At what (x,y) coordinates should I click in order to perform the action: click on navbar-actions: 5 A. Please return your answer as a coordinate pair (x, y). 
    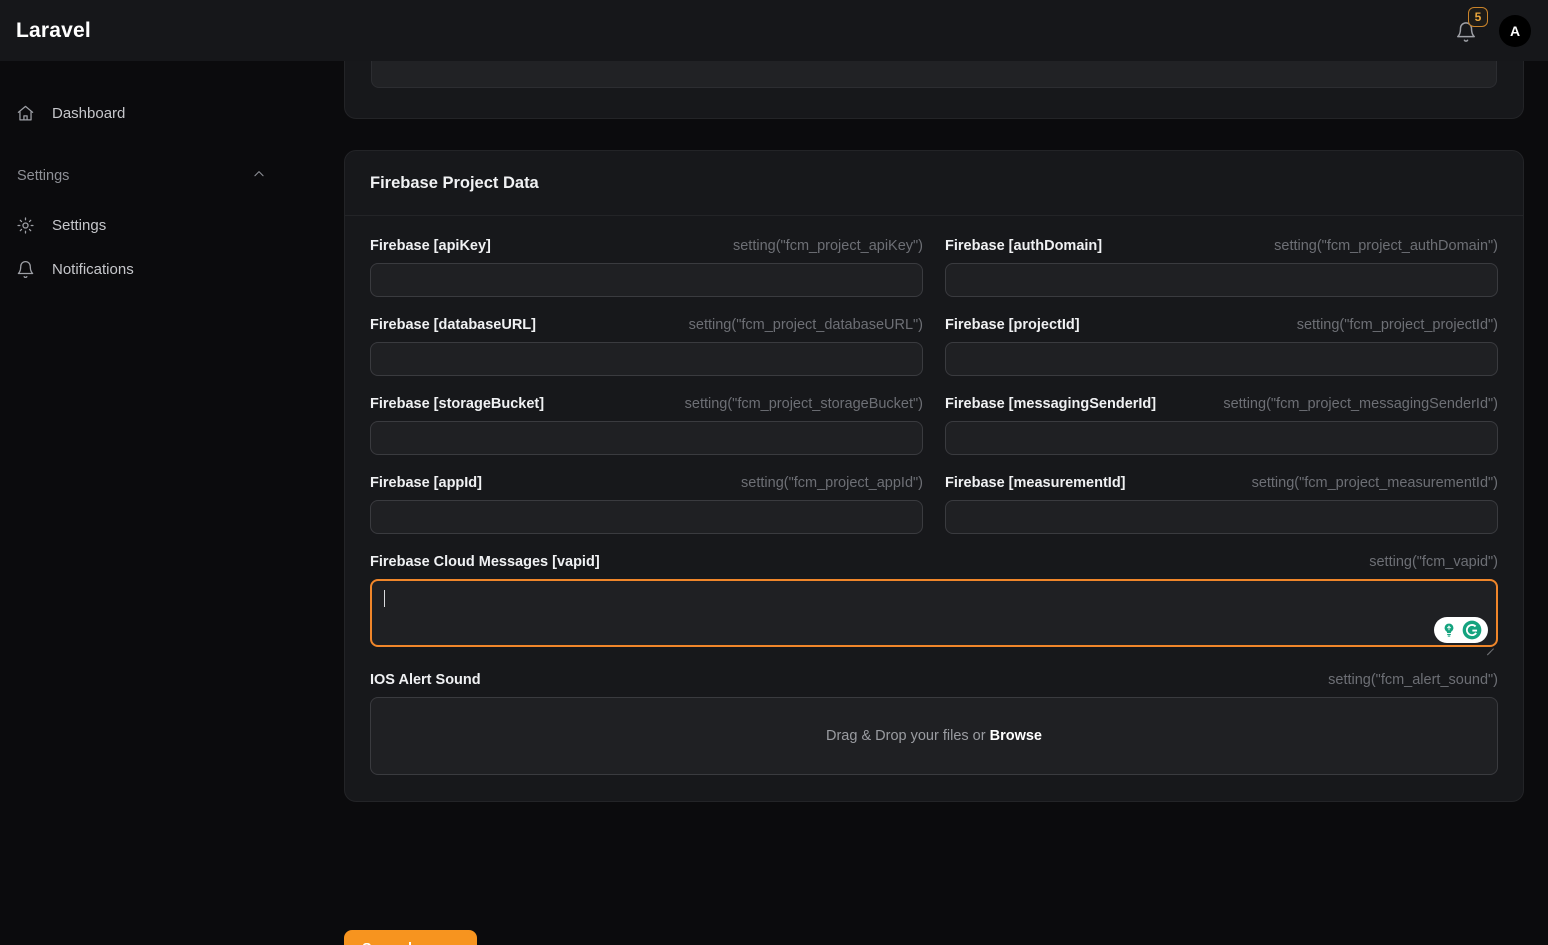
    Looking at the image, I should click on (1493, 26).